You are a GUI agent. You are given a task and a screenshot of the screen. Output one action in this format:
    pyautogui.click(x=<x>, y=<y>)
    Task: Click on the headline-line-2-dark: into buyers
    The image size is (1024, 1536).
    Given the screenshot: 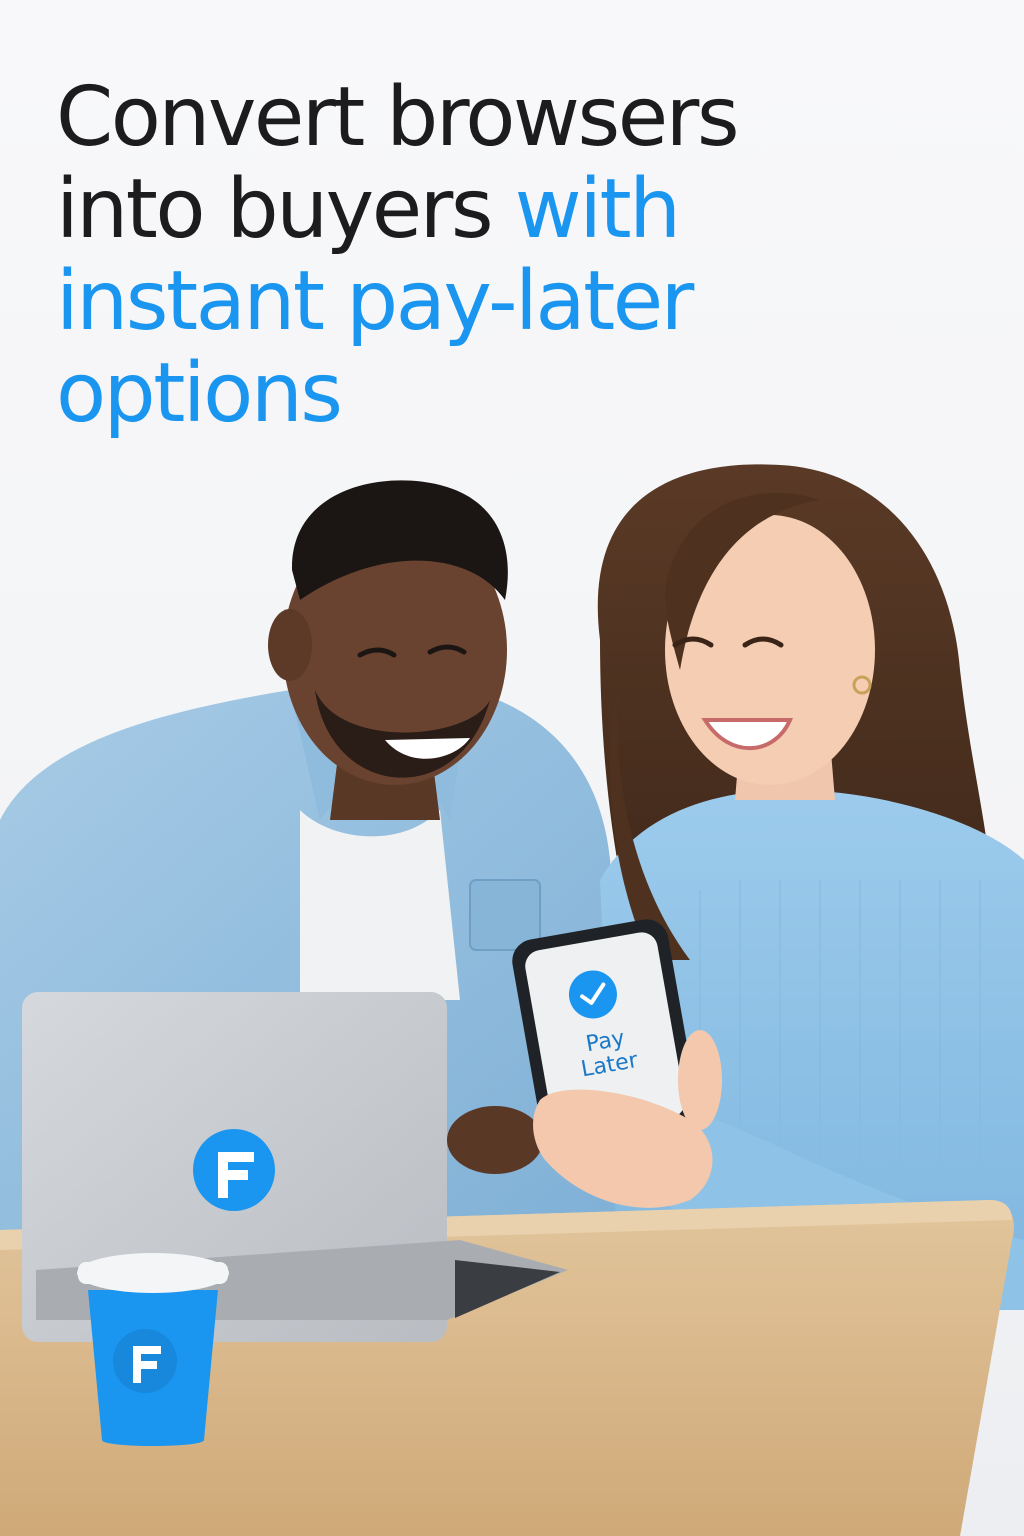 What is the action you would take?
    pyautogui.click(x=285, y=209)
    